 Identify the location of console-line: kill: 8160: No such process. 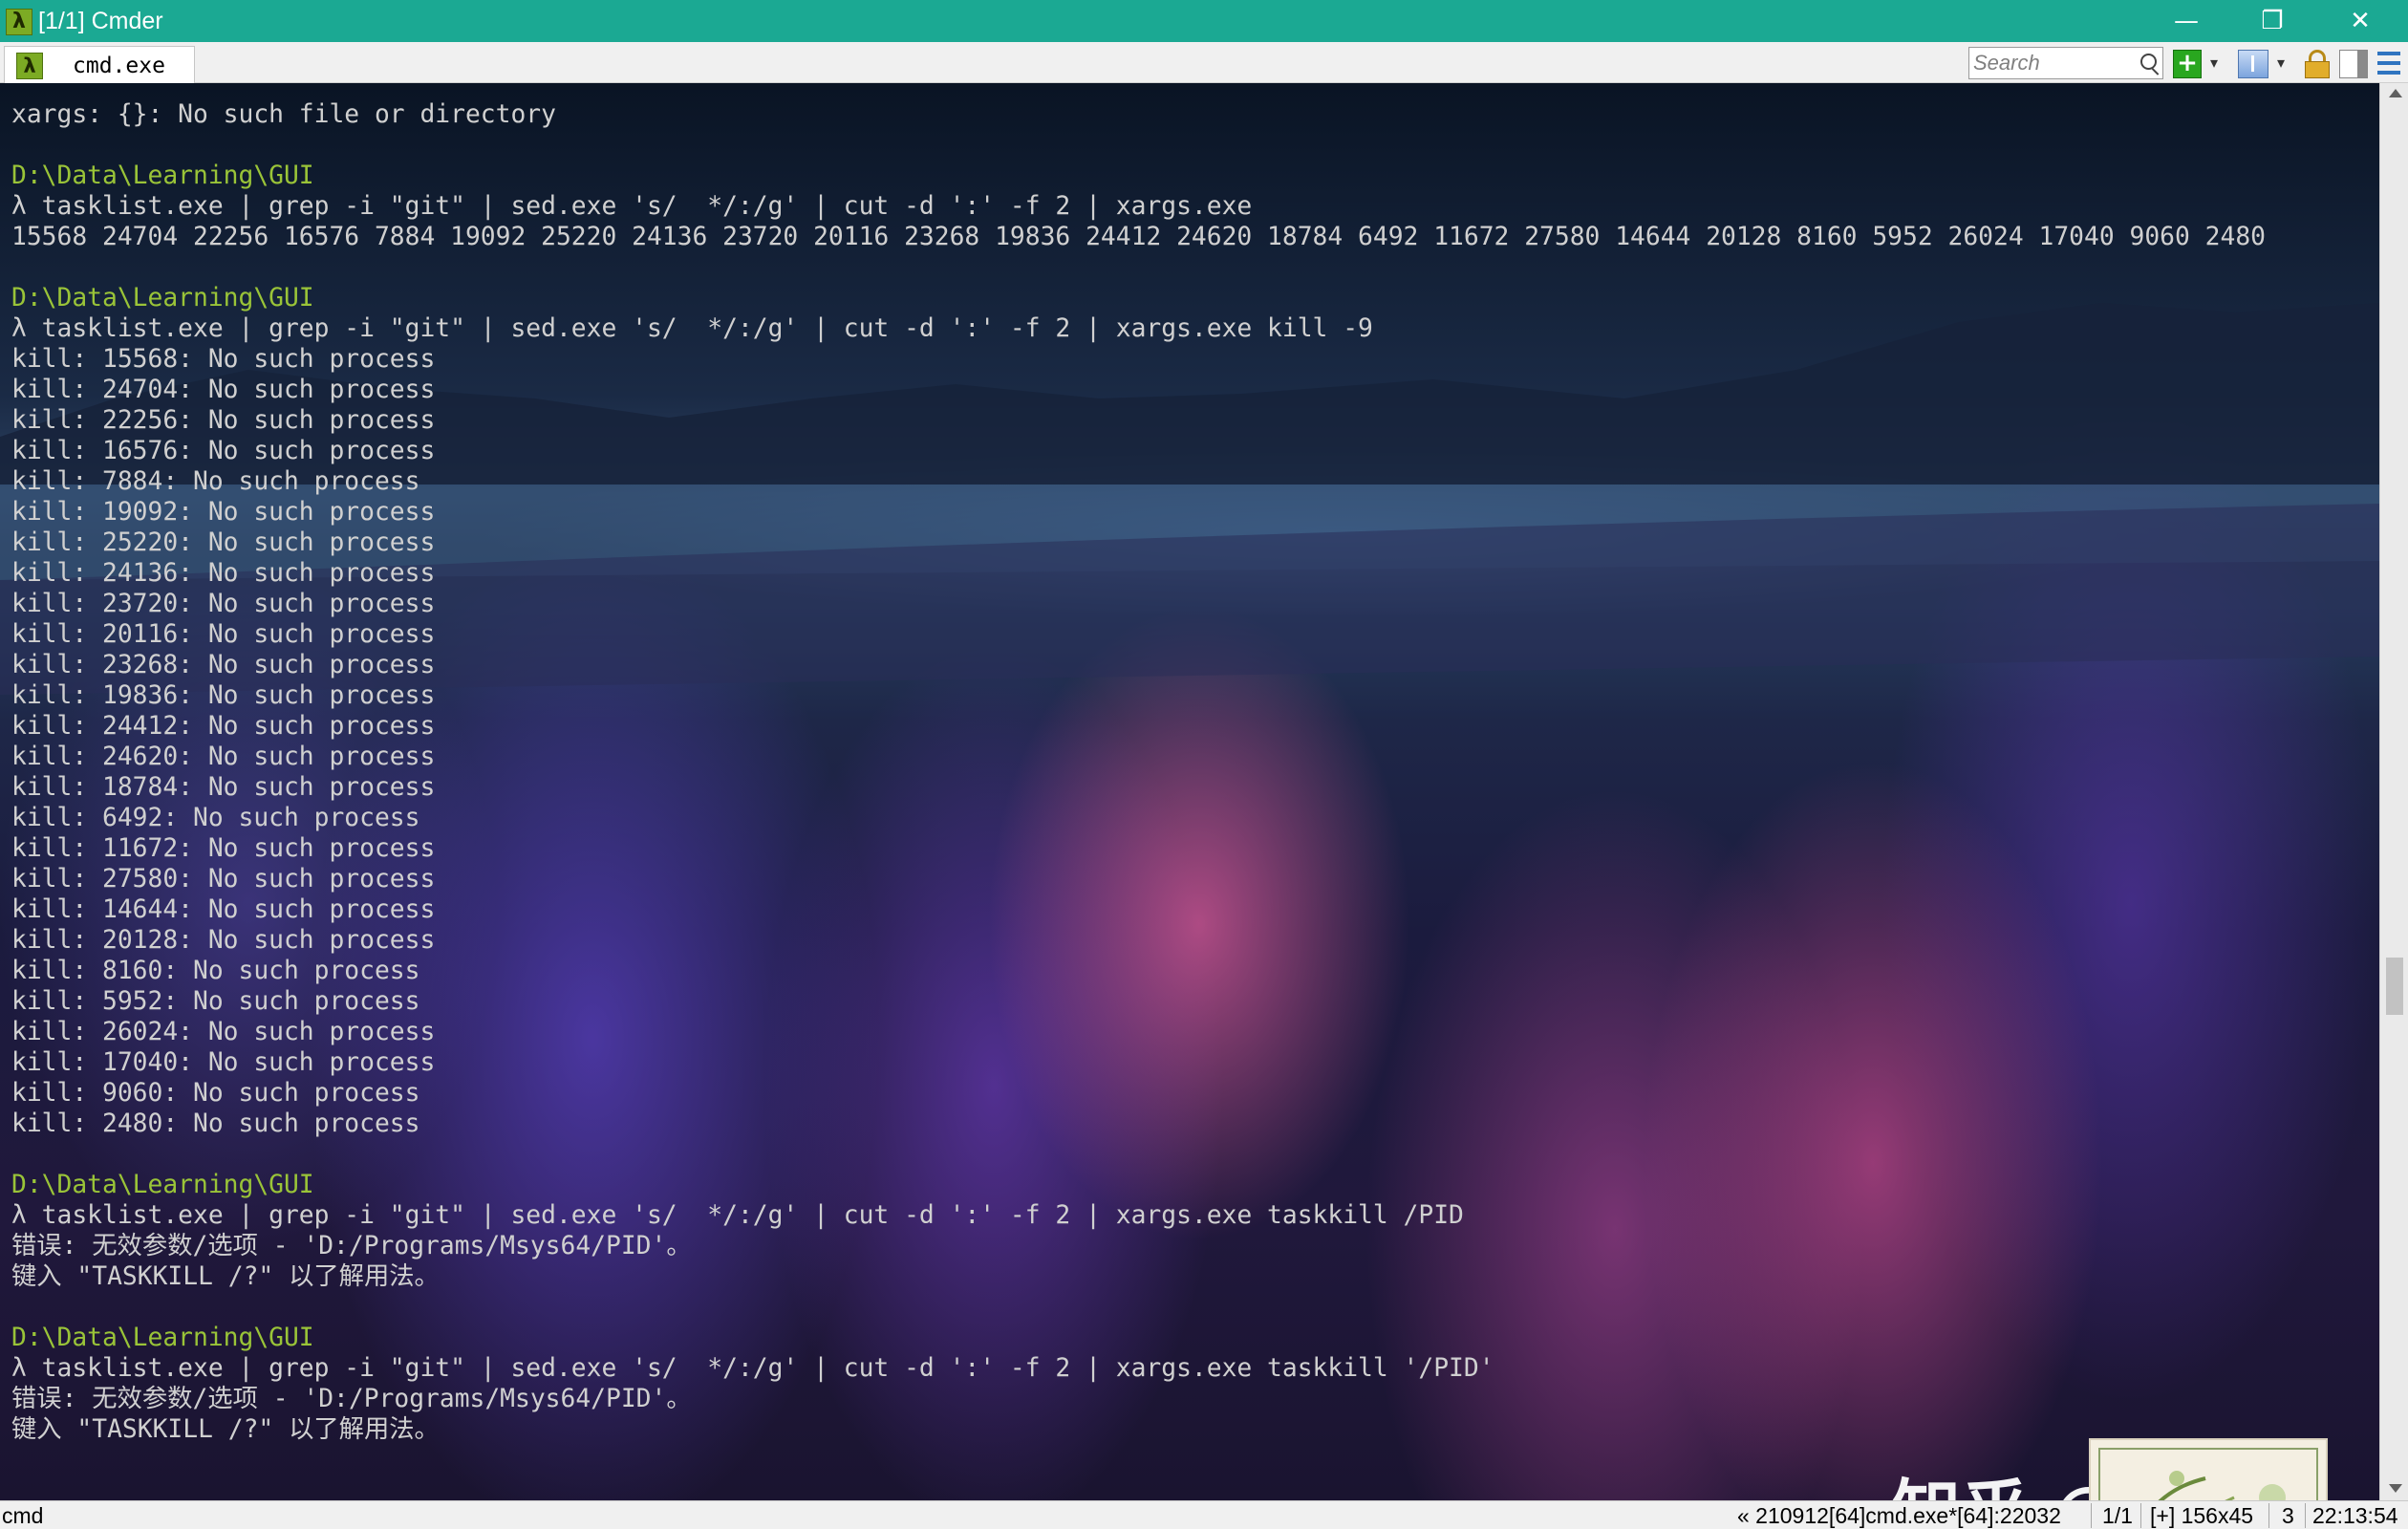
(216, 971).